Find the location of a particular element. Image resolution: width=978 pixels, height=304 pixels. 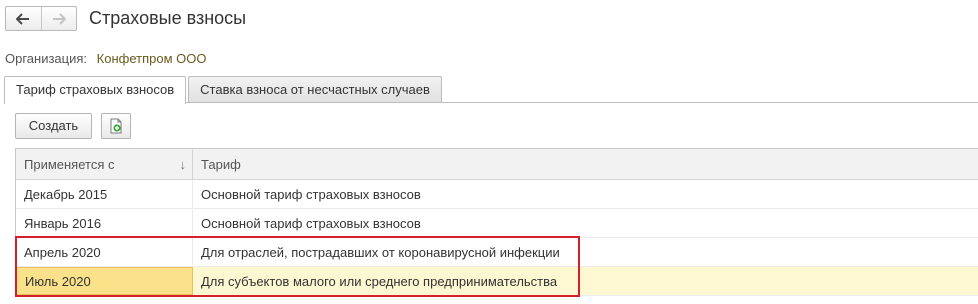

table-header: Применяется с ↓ Тариф is located at coordinates (497, 164).